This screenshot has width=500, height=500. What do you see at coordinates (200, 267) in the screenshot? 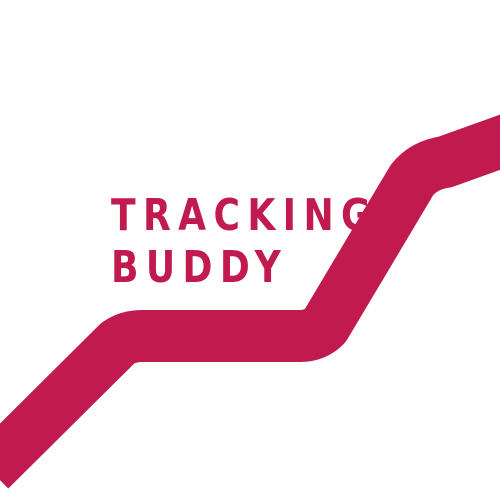
I see `brand-line-2: BUDDY` at bounding box center [200, 267].